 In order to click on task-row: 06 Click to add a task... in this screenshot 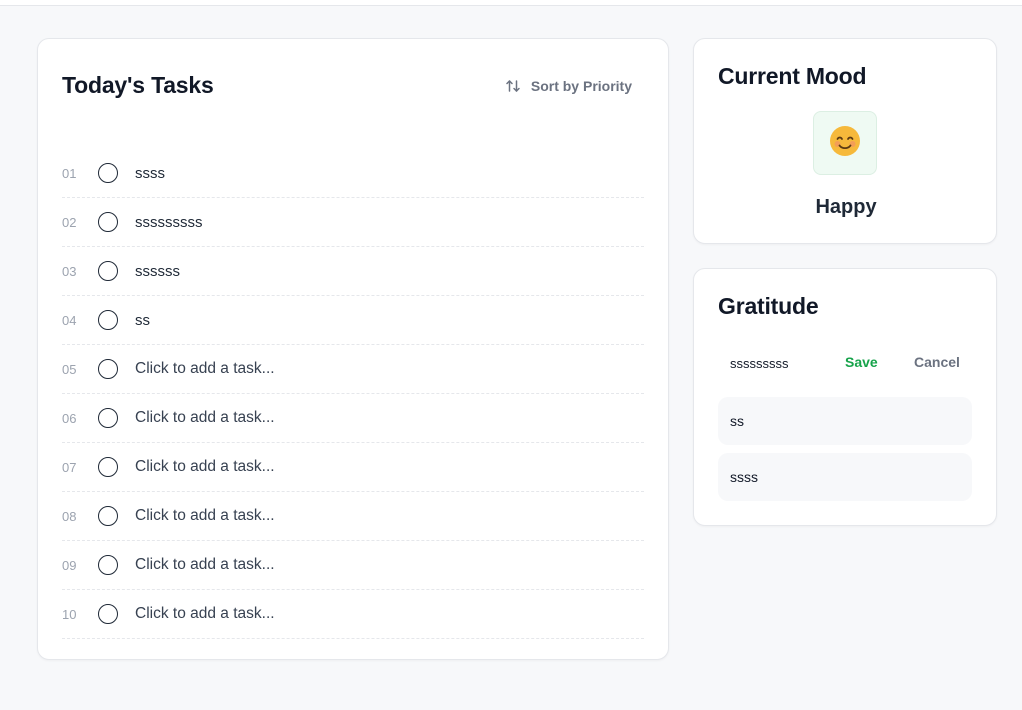, I will do `click(353, 418)`.